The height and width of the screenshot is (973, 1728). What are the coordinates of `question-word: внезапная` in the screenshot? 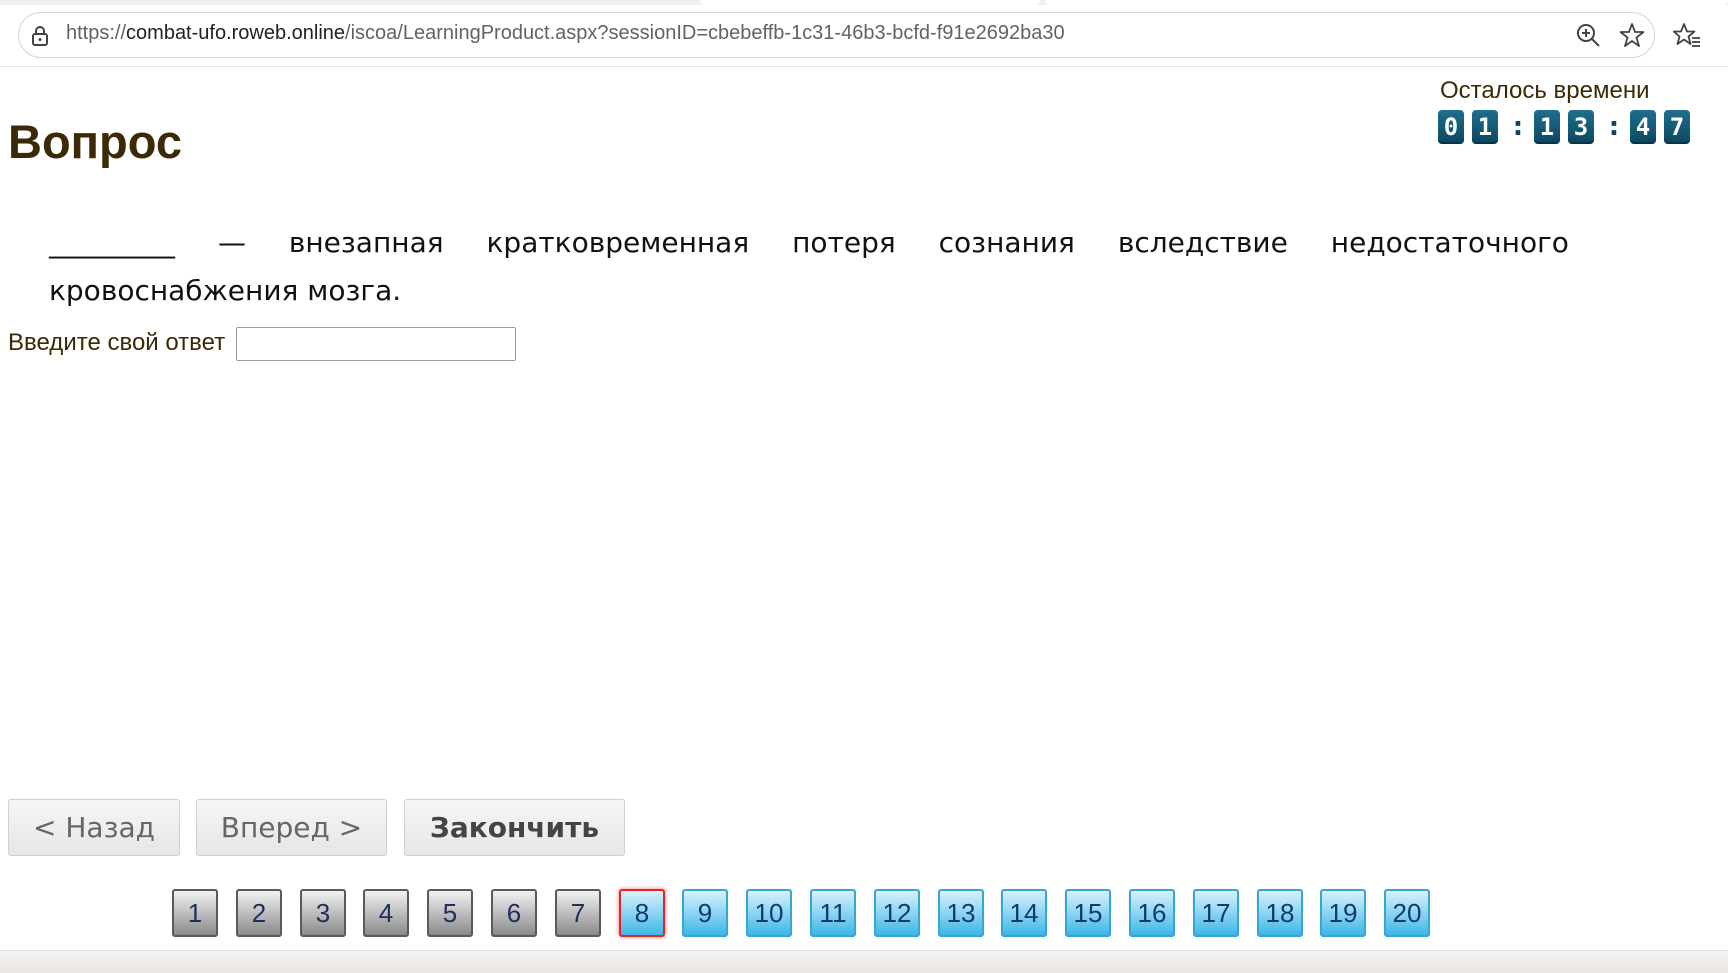 It's located at (366, 242).